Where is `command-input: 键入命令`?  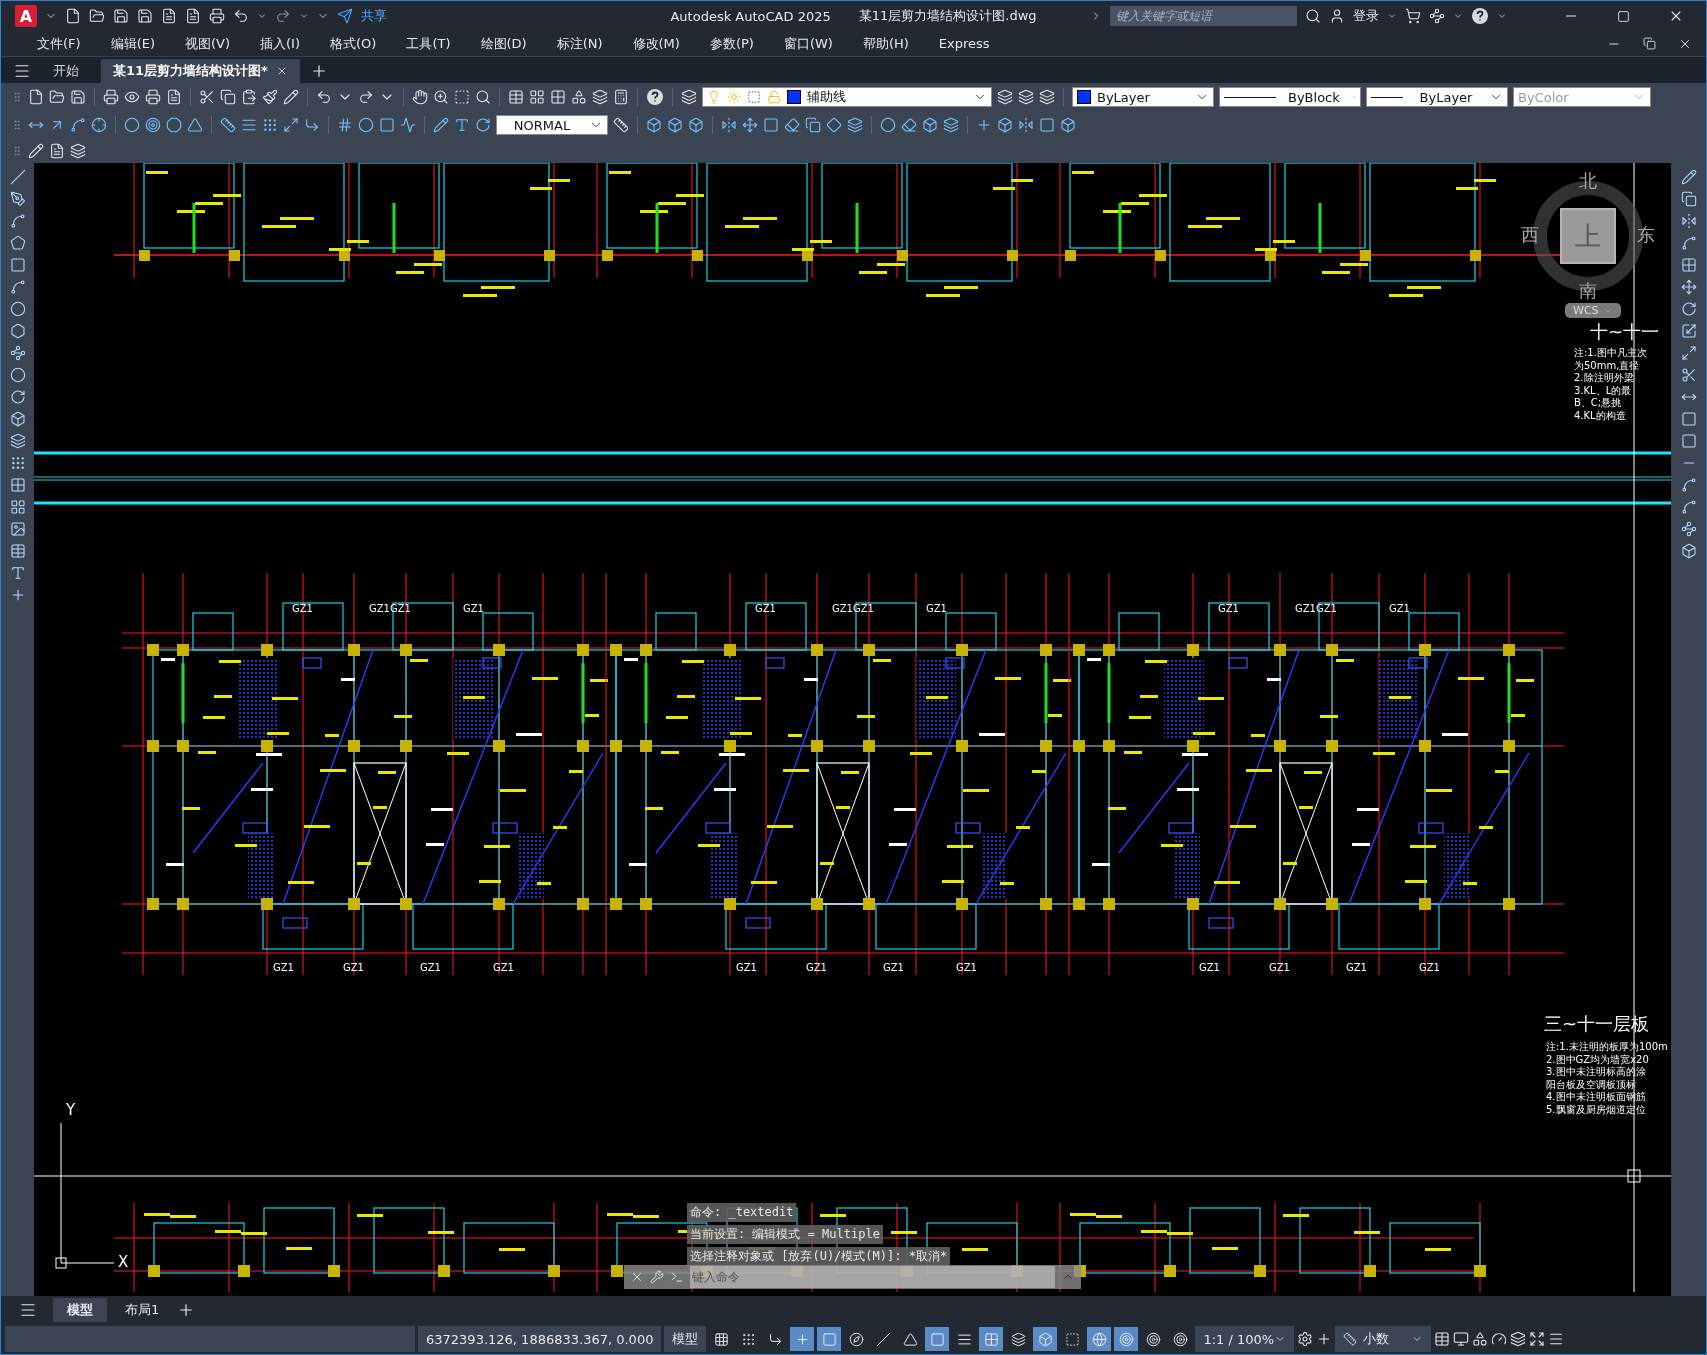
command-input: 键入命令 is located at coordinates (872, 1277).